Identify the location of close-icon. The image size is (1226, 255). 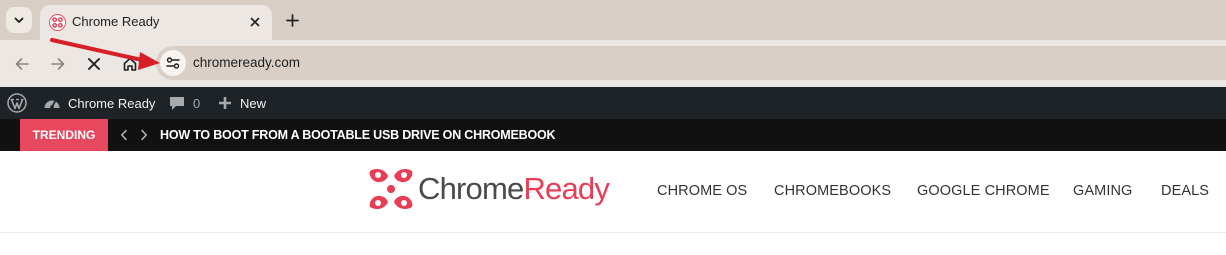
(255, 22).